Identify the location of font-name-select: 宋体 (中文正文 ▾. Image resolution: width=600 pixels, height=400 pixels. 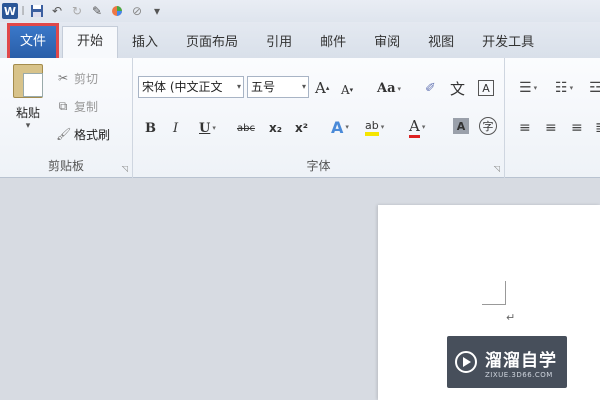
(191, 87).